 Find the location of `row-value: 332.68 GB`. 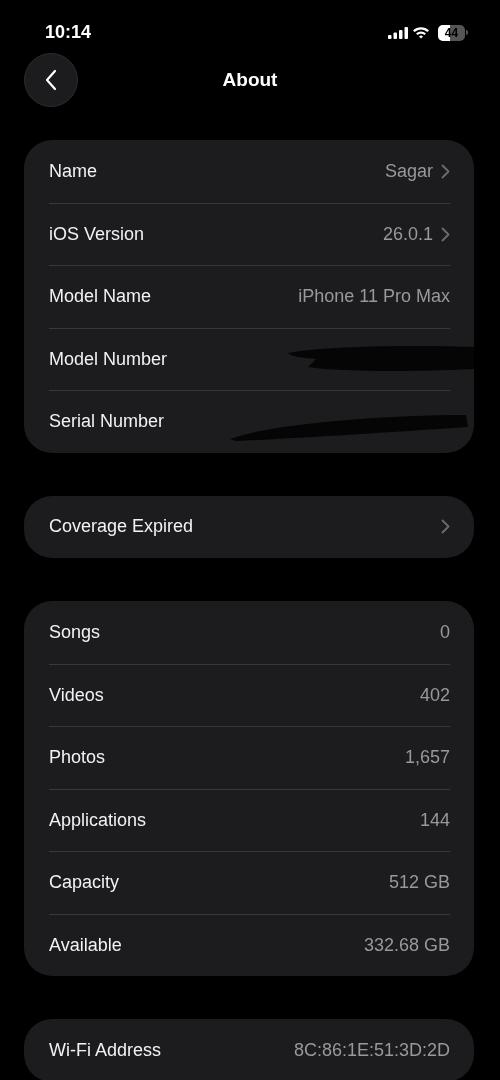

row-value: 332.68 GB is located at coordinates (406, 945).